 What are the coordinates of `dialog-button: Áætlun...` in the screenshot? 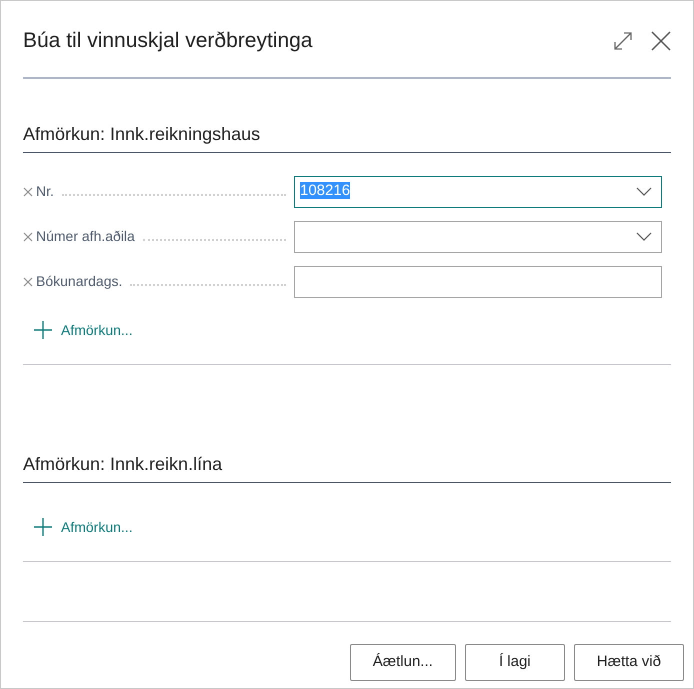 It's located at (403, 662).